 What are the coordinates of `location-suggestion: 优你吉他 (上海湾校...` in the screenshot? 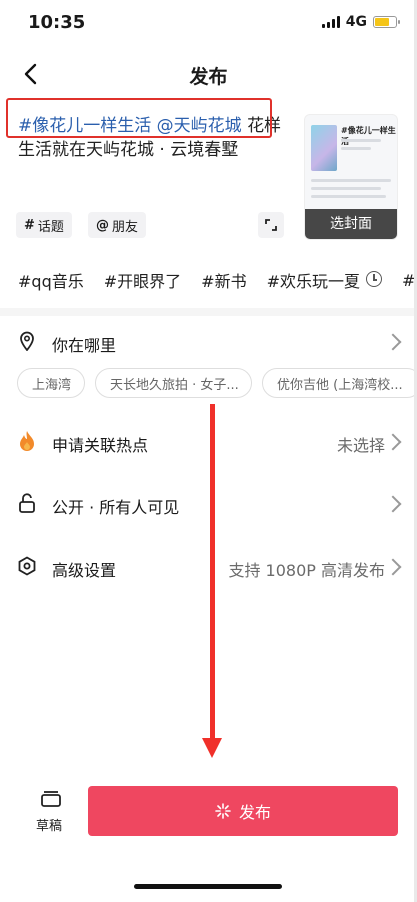 It's located at (339, 383).